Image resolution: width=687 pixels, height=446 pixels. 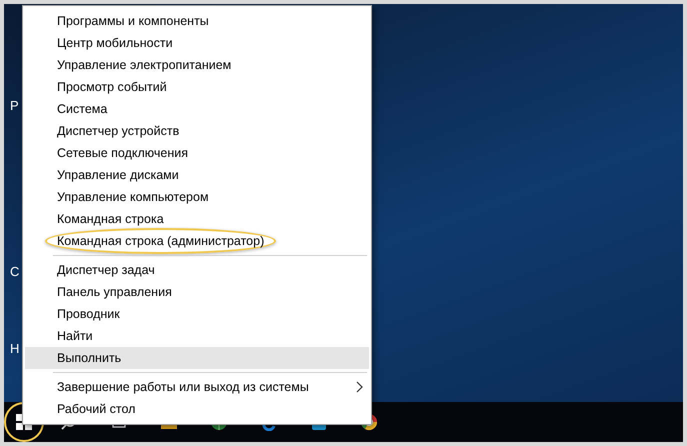 I want to click on desktop-icon-label: Р, so click(x=14, y=106).